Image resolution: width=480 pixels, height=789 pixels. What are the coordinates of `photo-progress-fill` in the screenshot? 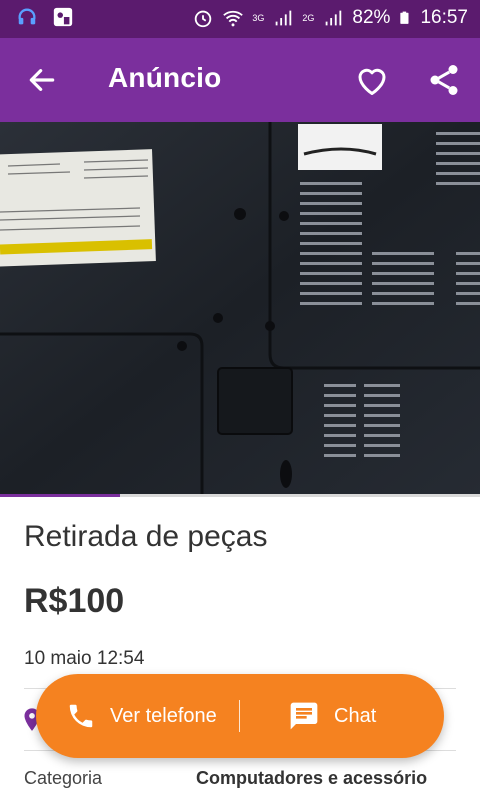 It's located at (60, 495).